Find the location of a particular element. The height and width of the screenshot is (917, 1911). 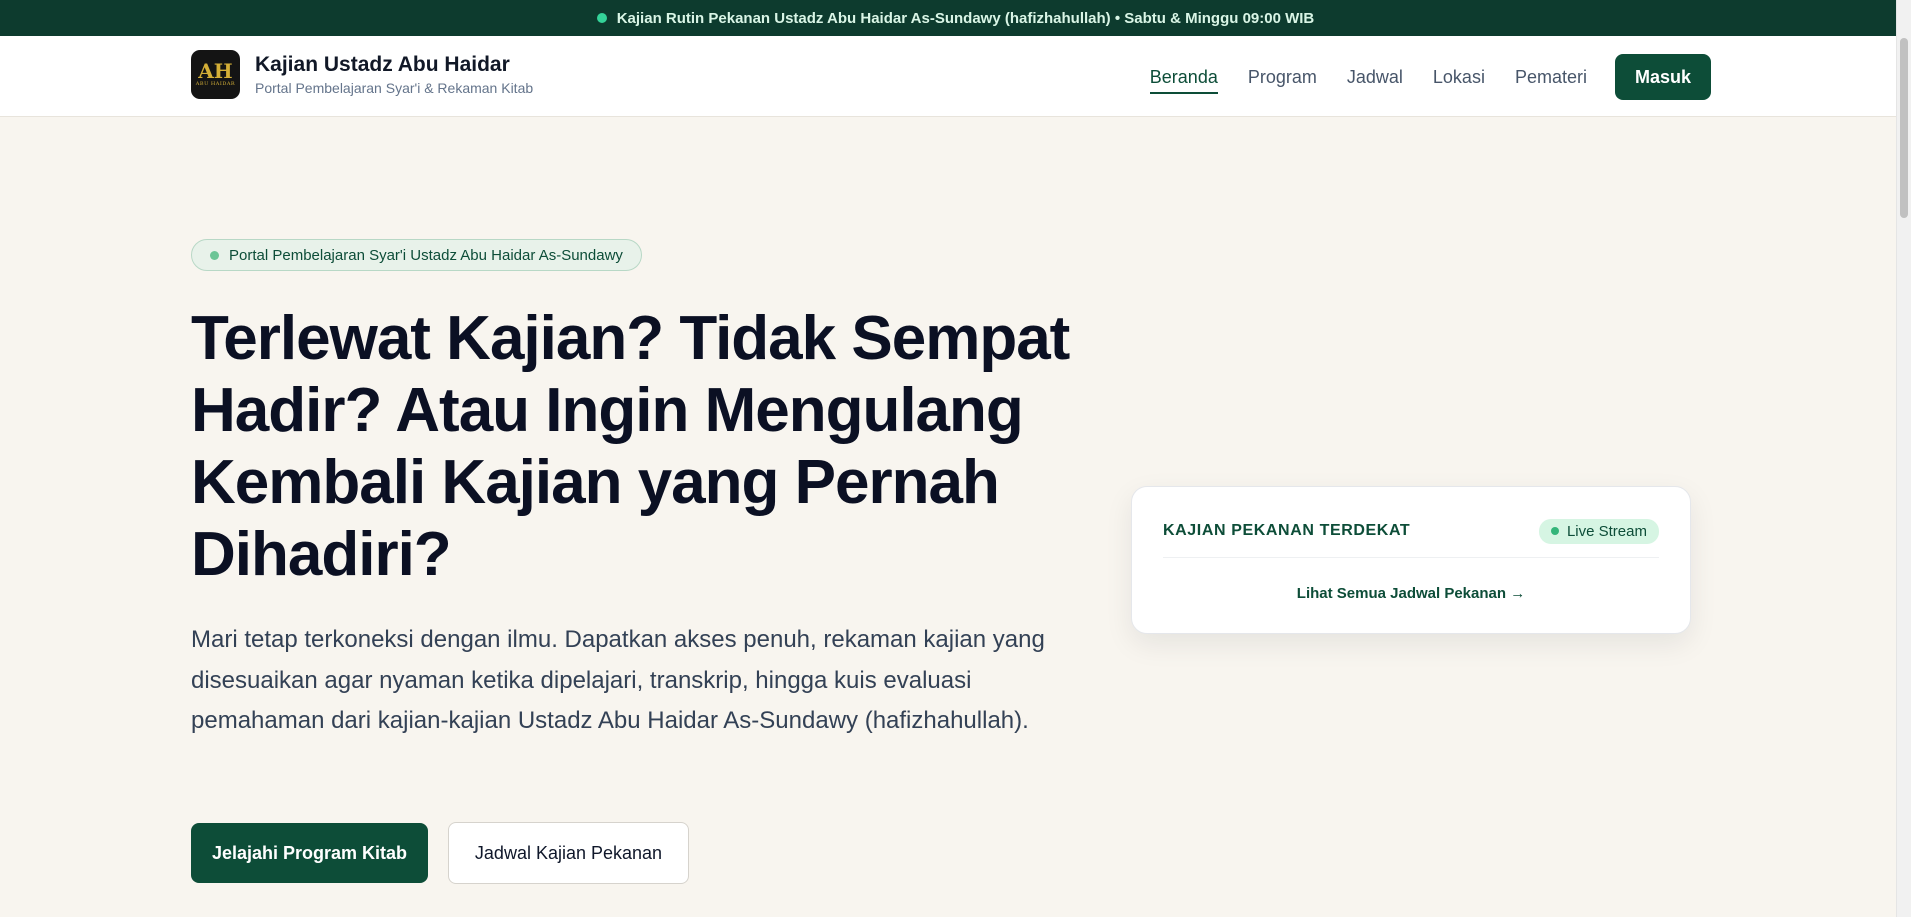

card-divider is located at coordinates (1411, 557).